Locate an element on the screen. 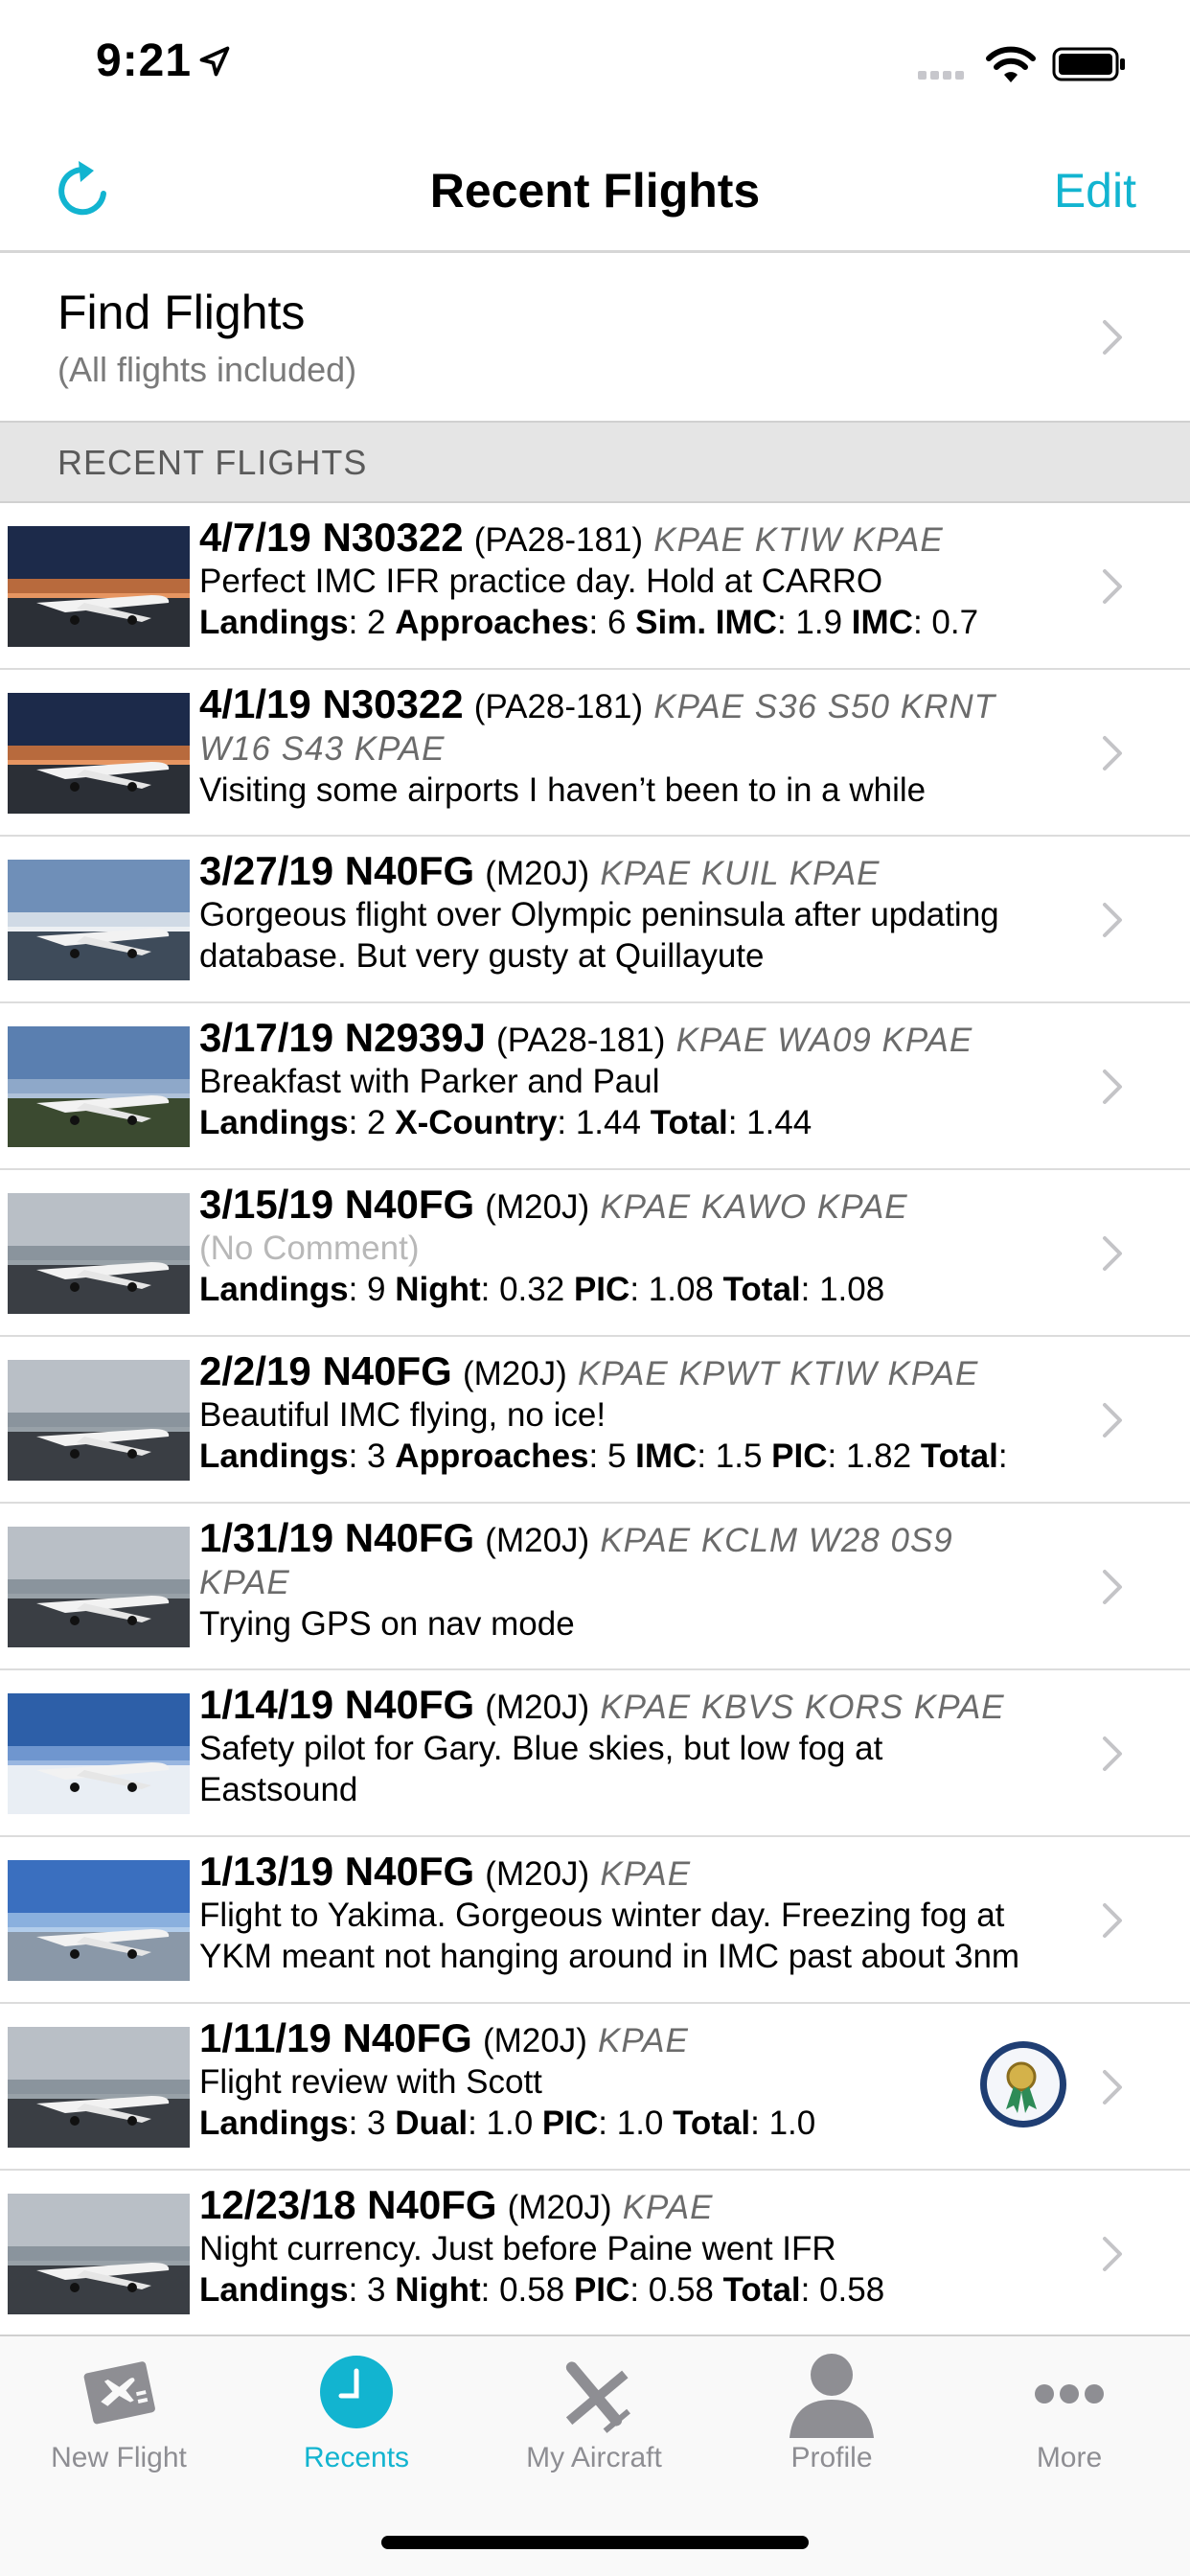 The width and height of the screenshot is (1190, 2576). person-icon is located at coordinates (832, 2396).